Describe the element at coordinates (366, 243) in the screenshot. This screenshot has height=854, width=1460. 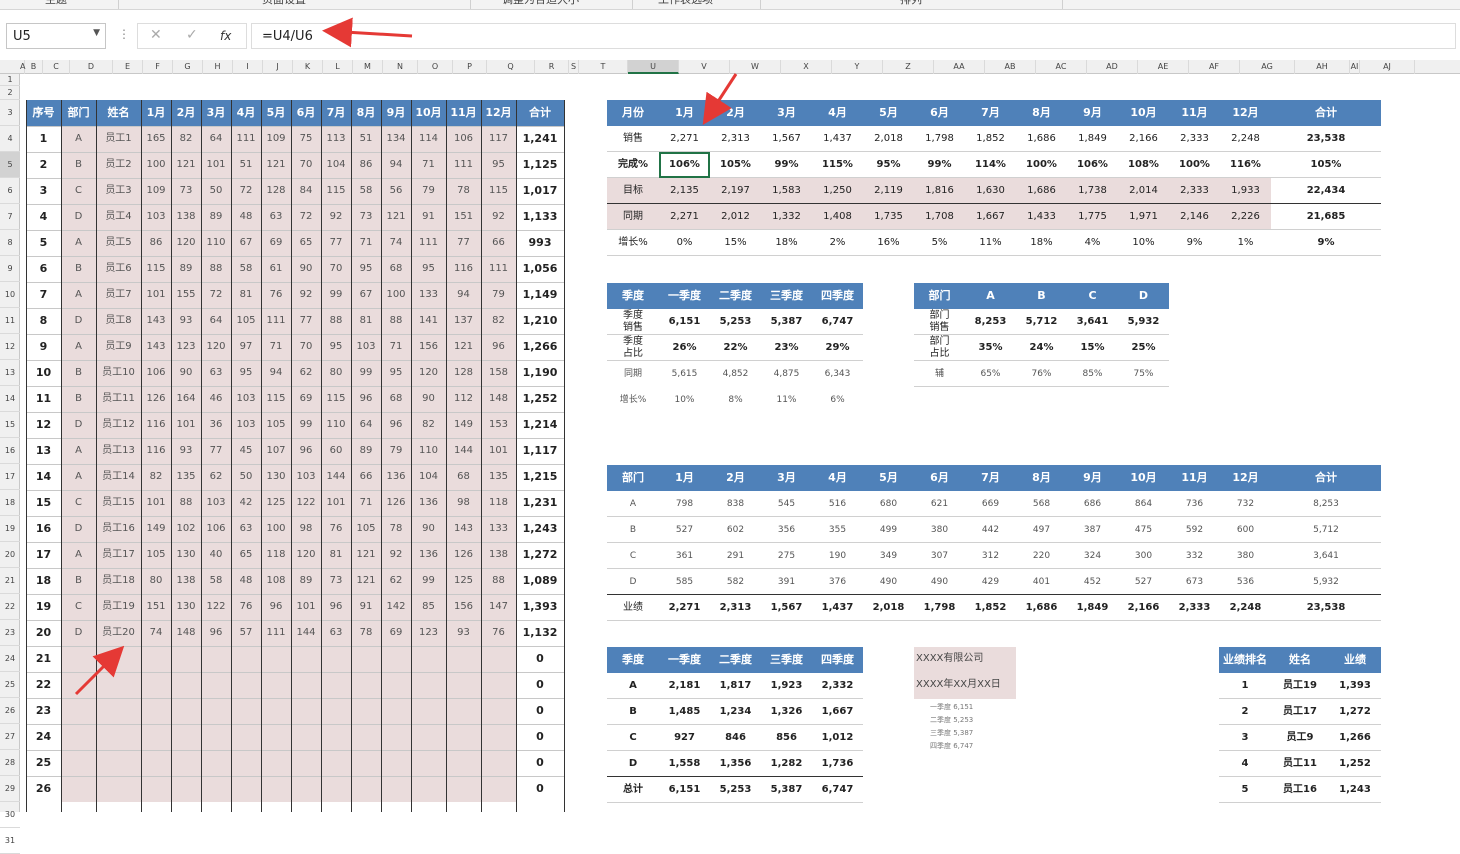
I see `table-cell: 71` at that location.